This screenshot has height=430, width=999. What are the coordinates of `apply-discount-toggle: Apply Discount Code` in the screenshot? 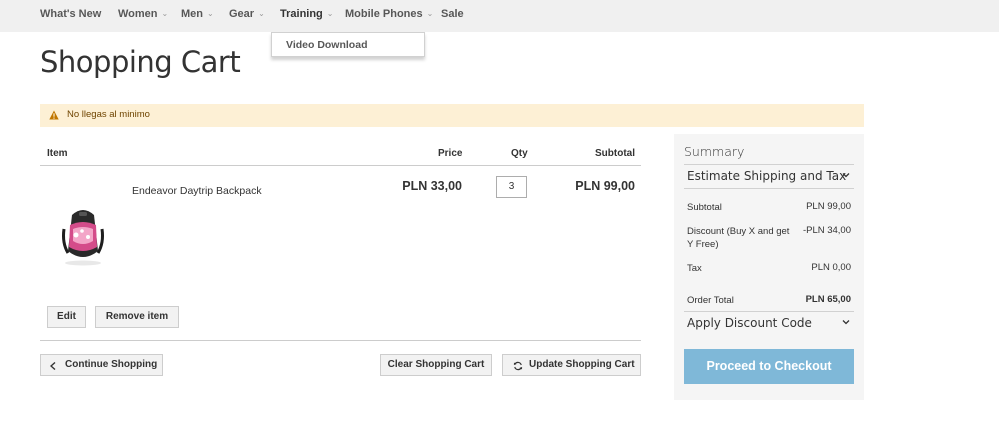 It's located at (769, 323).